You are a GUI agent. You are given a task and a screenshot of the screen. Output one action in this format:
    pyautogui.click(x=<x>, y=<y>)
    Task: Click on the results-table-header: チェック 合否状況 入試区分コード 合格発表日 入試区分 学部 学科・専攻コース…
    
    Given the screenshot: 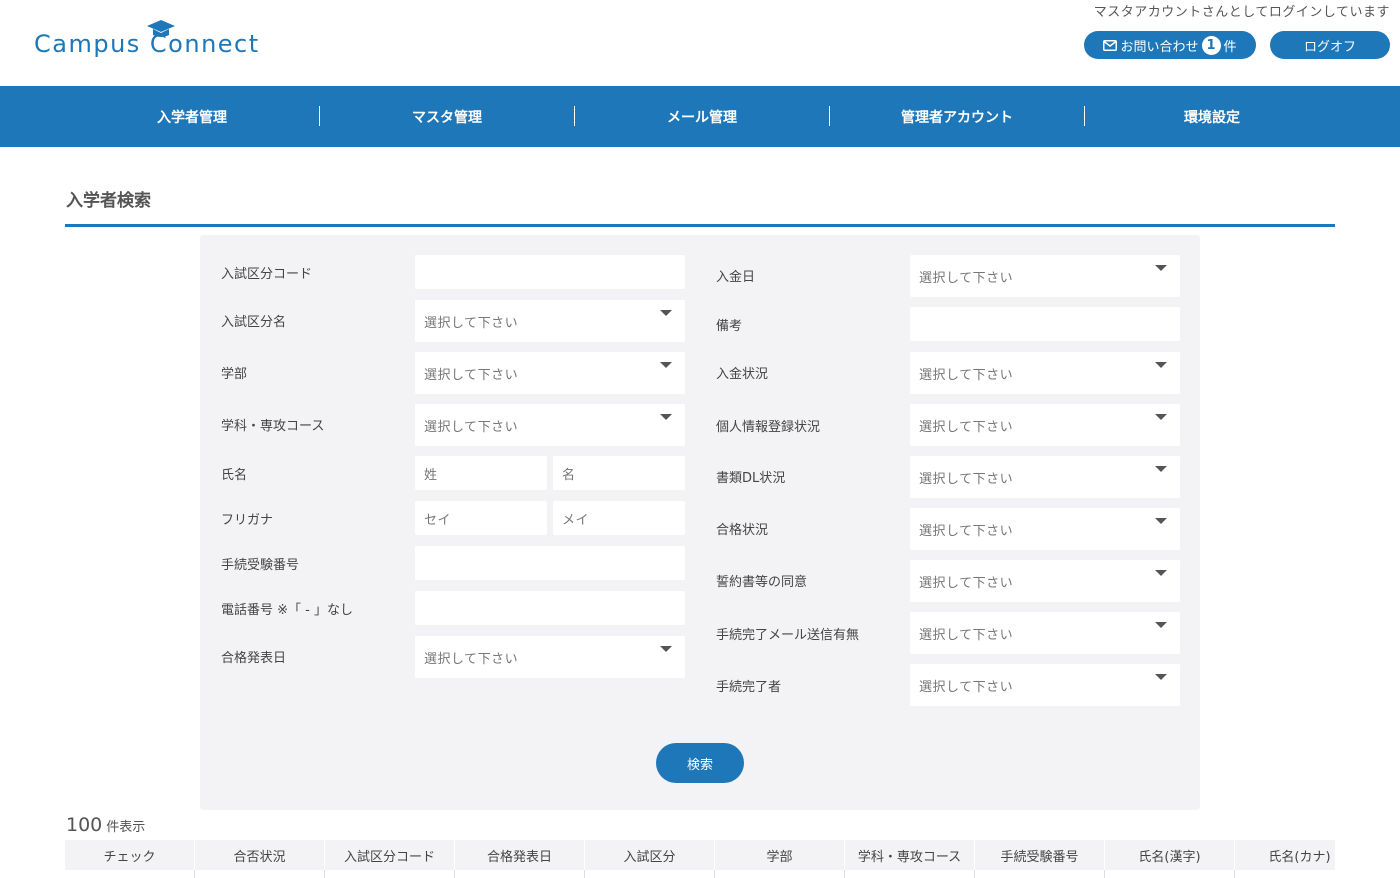 What is the action you would take?
    pyautogui.click(x=700, y=855)
    